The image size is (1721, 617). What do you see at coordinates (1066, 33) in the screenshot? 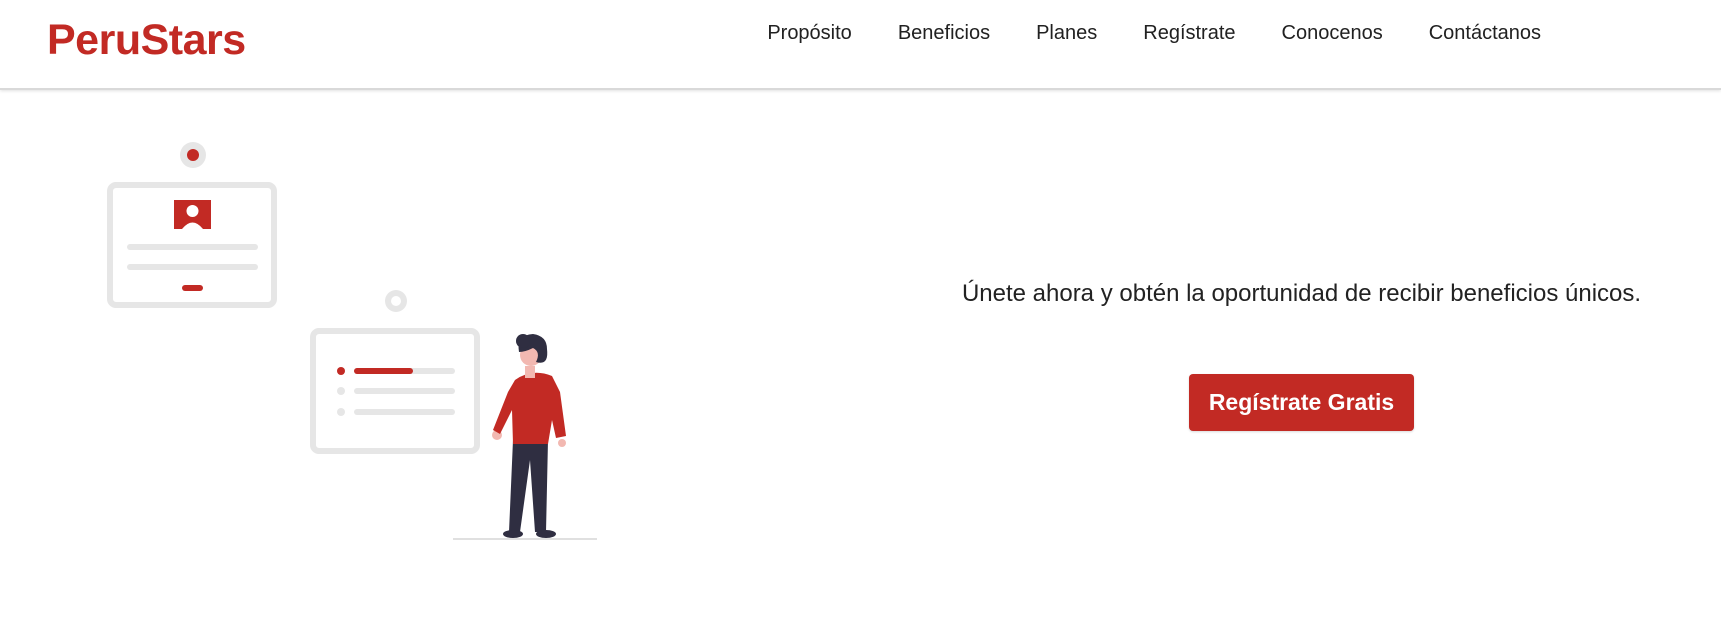
I see `nav-link-planes: Planes` at bounding box center [1066, 33].